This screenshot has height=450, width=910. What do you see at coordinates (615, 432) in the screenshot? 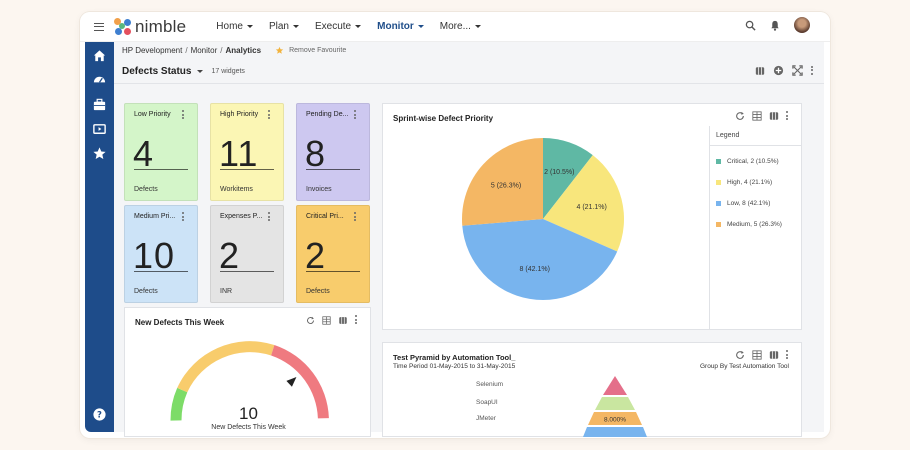
I see `pyramid-level-base` at bounding box center [615, 432].